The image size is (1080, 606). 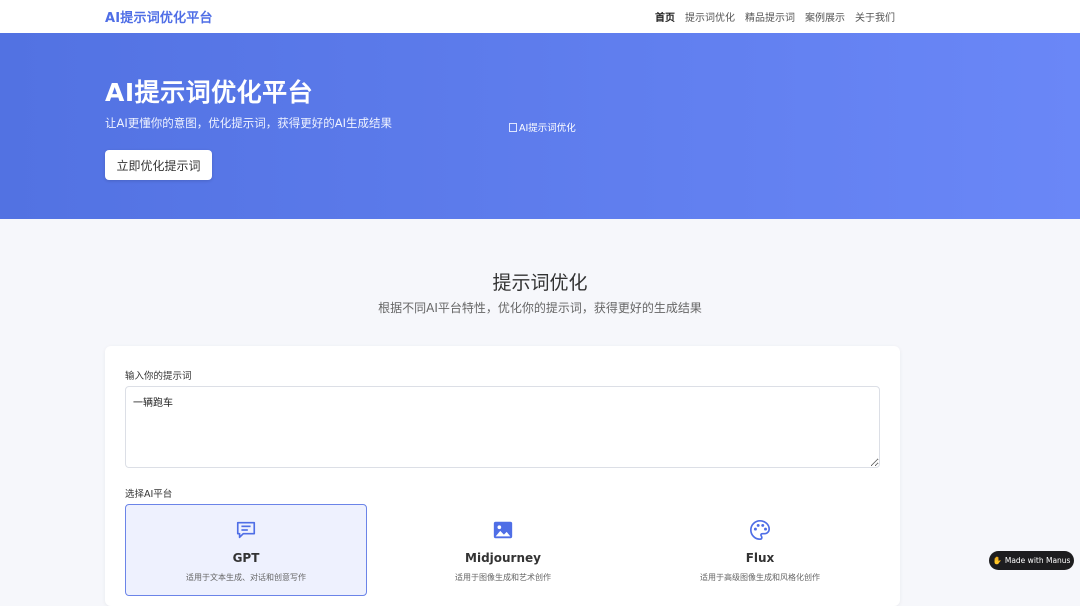 What do you see at coordinates (540, 308) in the screenshot?
I see `section-subtitle: 根据不同AI平台特性，优化你的提示词，获得更好的生成结果` at bounding box center [540, 308].